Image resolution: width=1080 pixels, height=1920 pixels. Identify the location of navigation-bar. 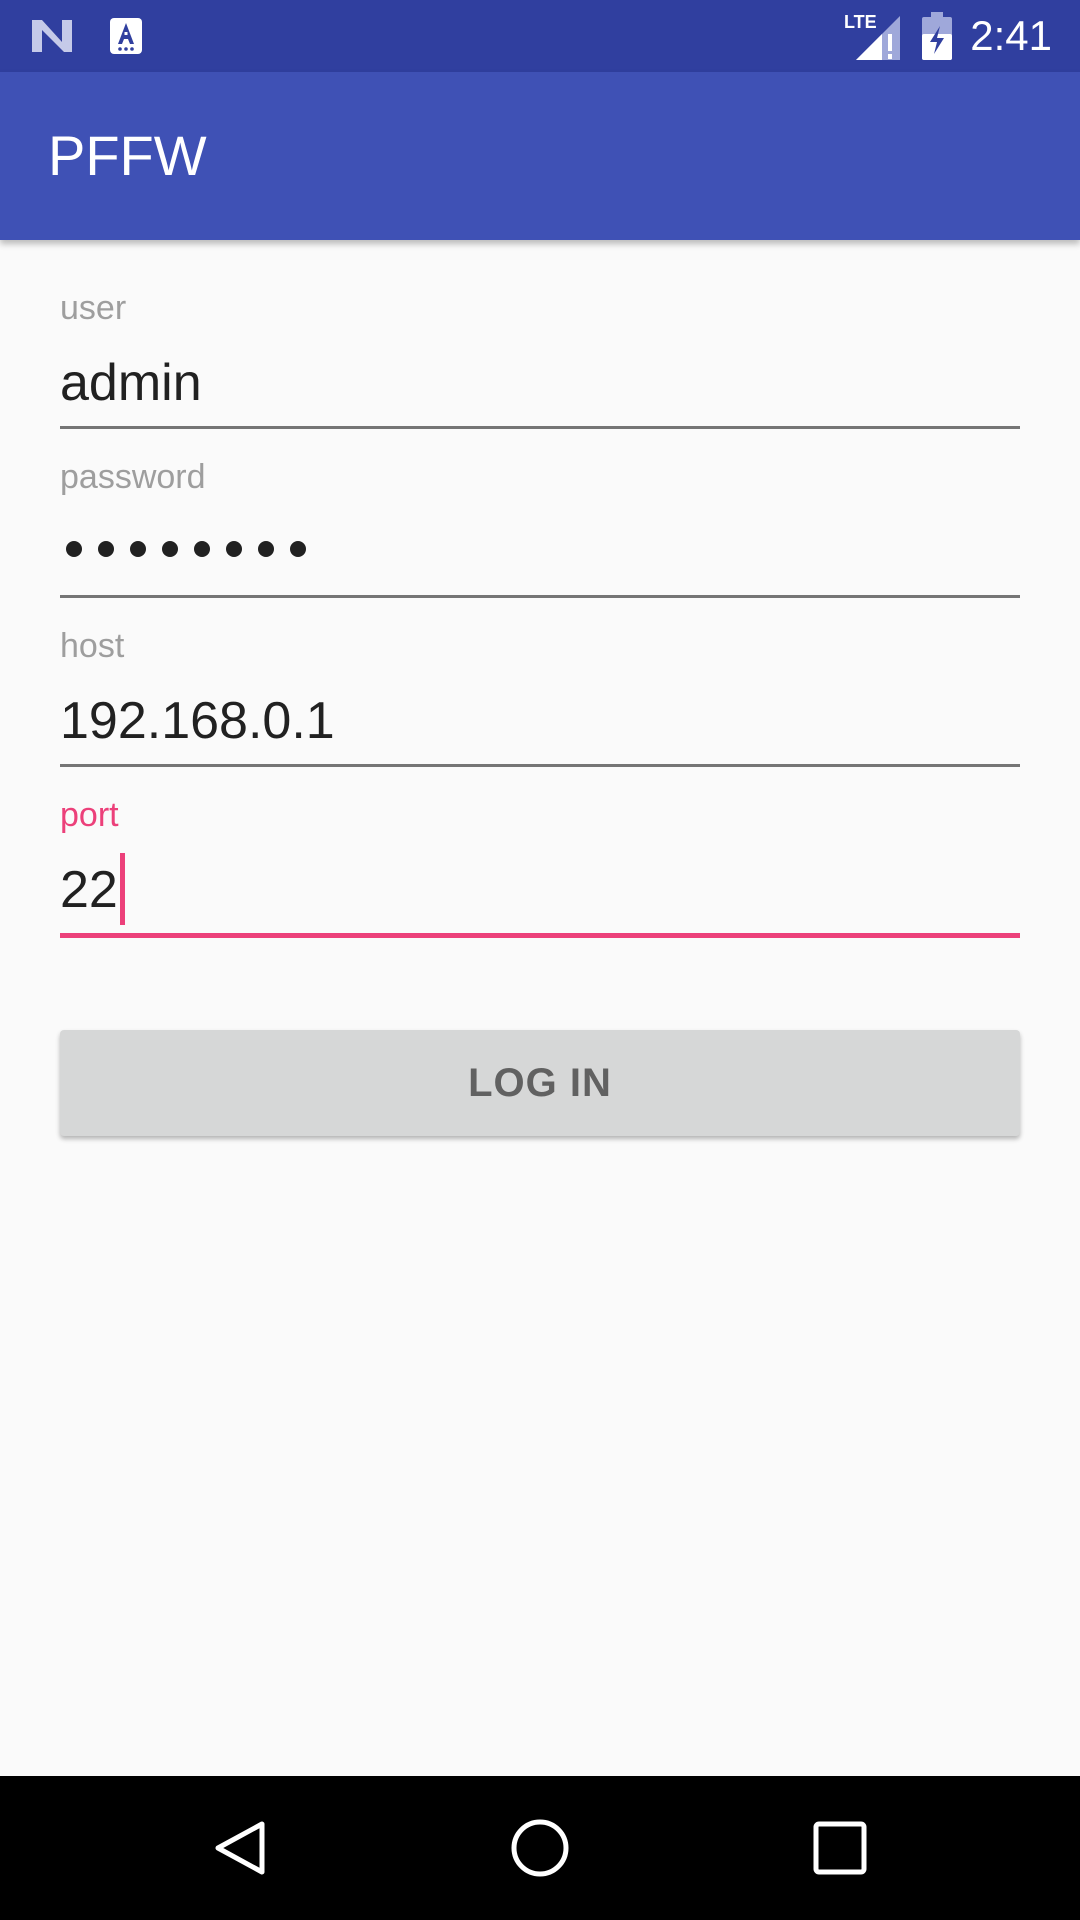
(540, 1848).